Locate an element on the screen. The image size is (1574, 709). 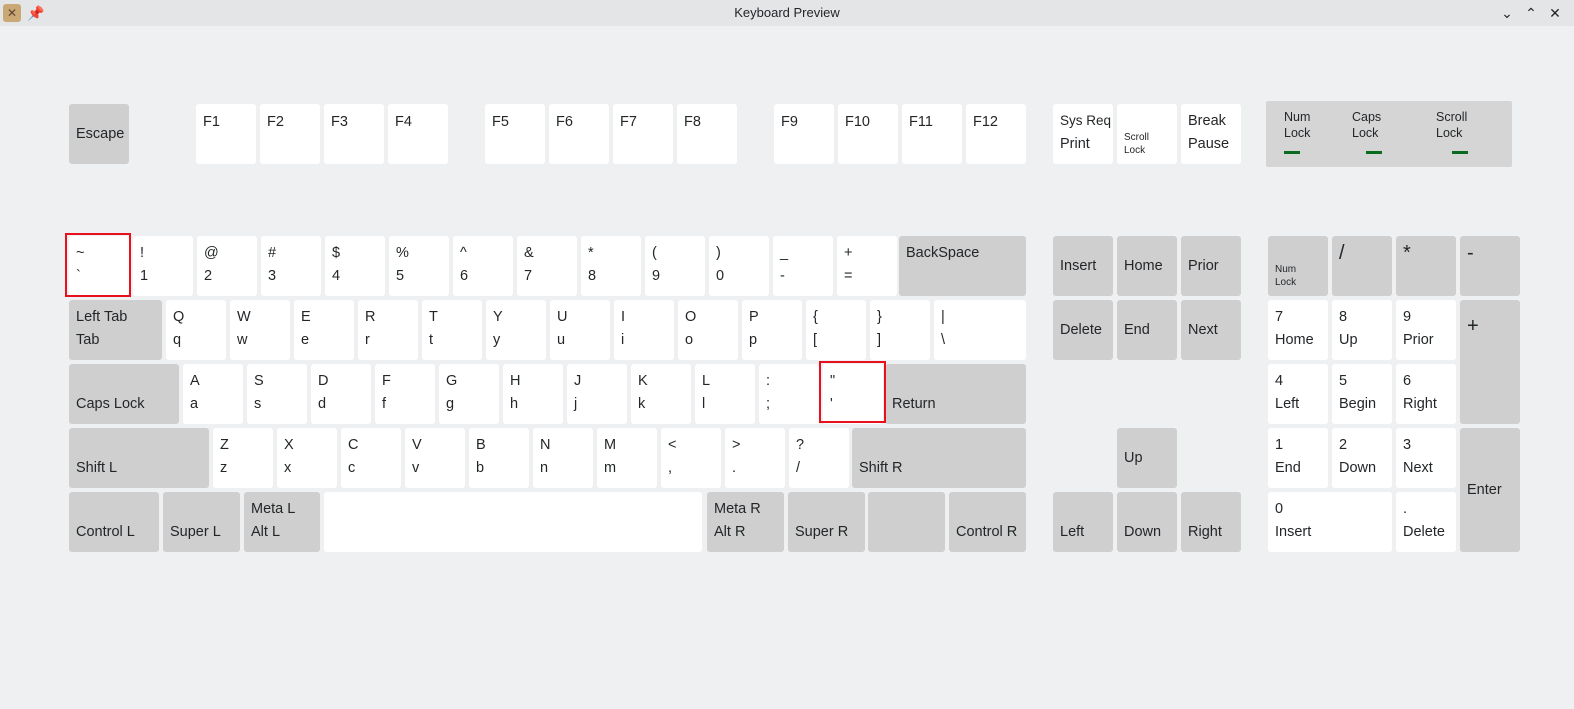
key-kp-3: 3 Next is located at coordinates (1426, 458).